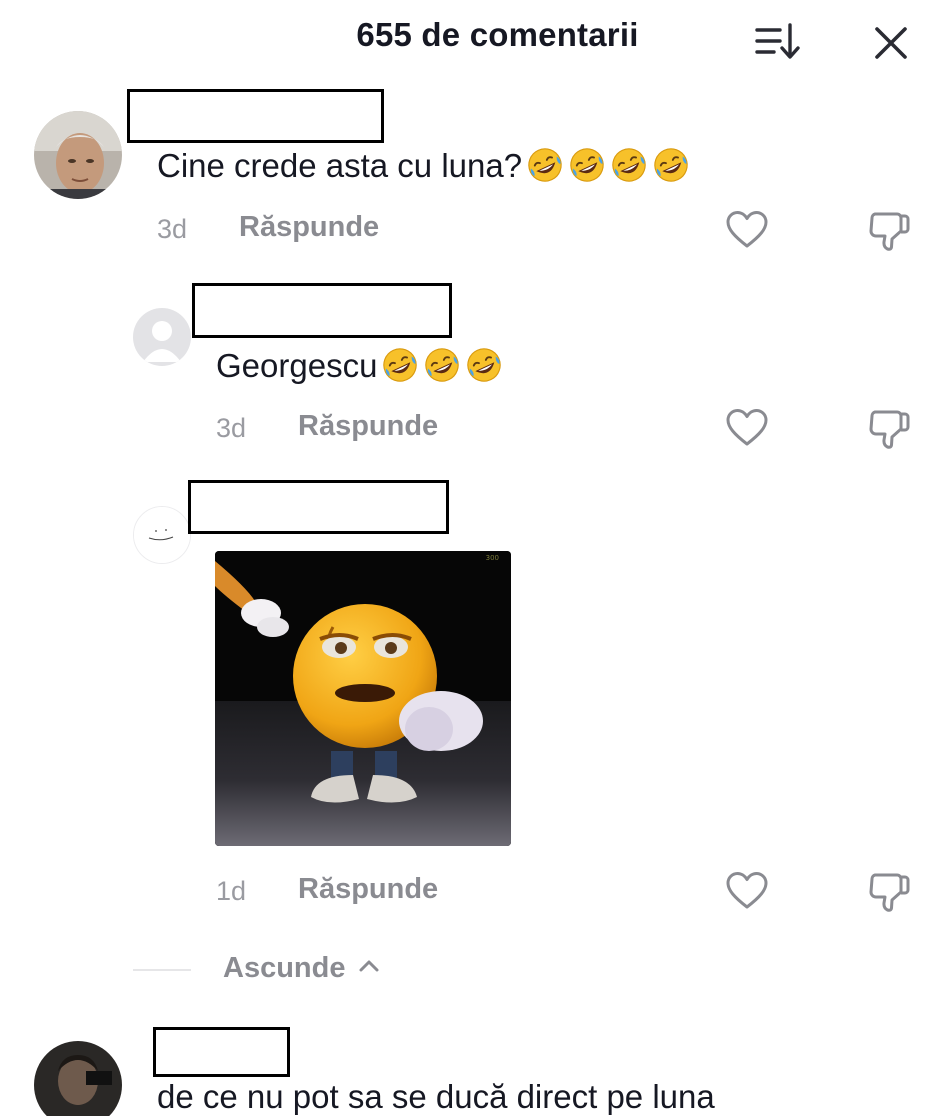 The width and height of the screenshot is (945, 1116). Describe the element at coordinates (284, 968) in the screenshot. I see `hide-replies-label: Ascunde` at that location.